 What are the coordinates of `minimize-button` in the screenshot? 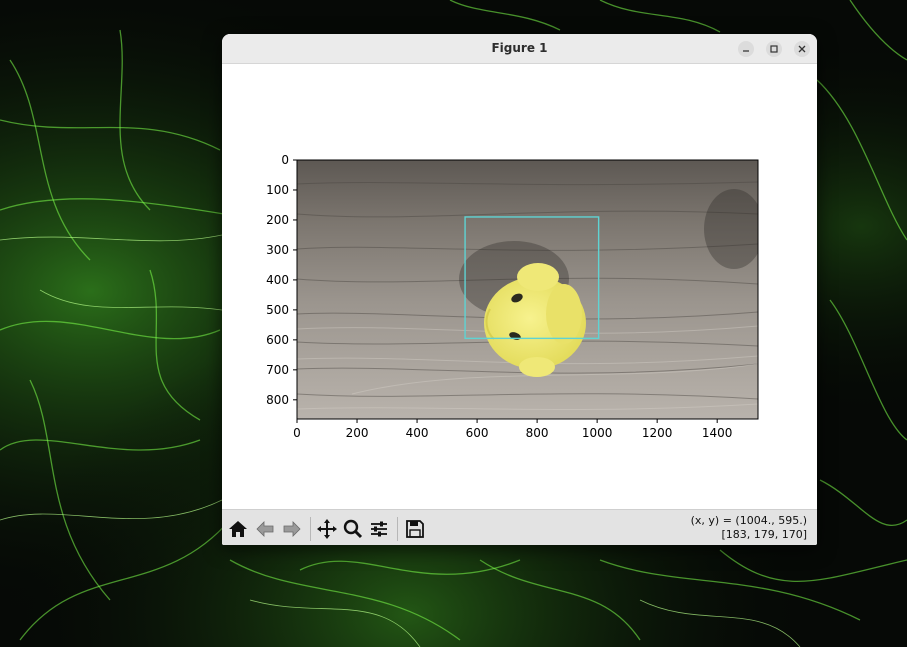 It's located at (746, 49).